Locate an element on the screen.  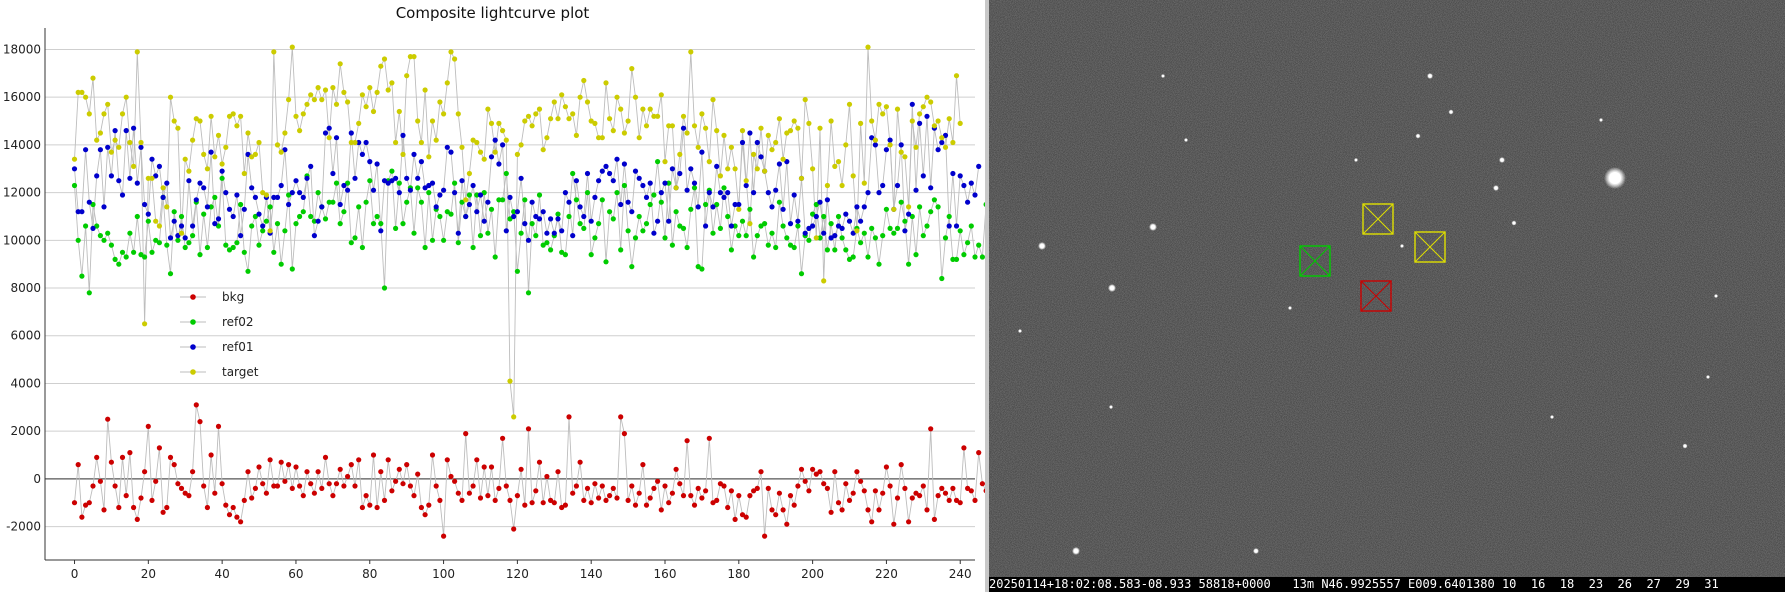
legend-marker is located at coordinates (193, 347).